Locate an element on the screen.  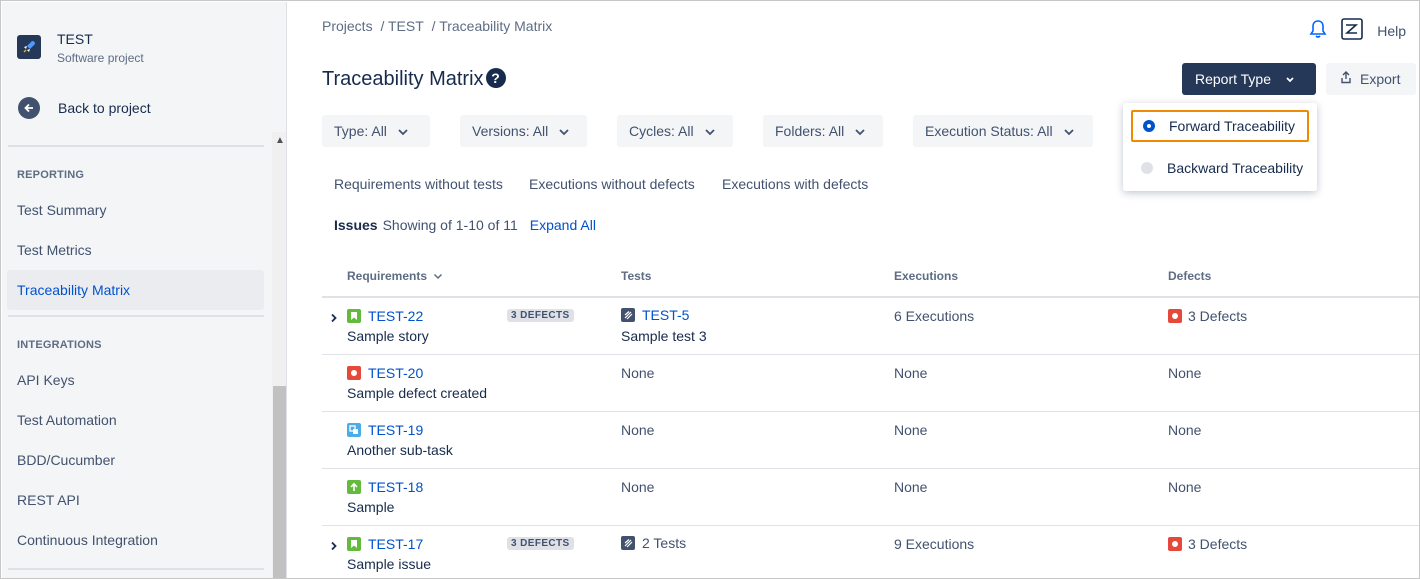
breadcrumb-traceability: / Traceability Matrix is located at coordinates (492, 26).